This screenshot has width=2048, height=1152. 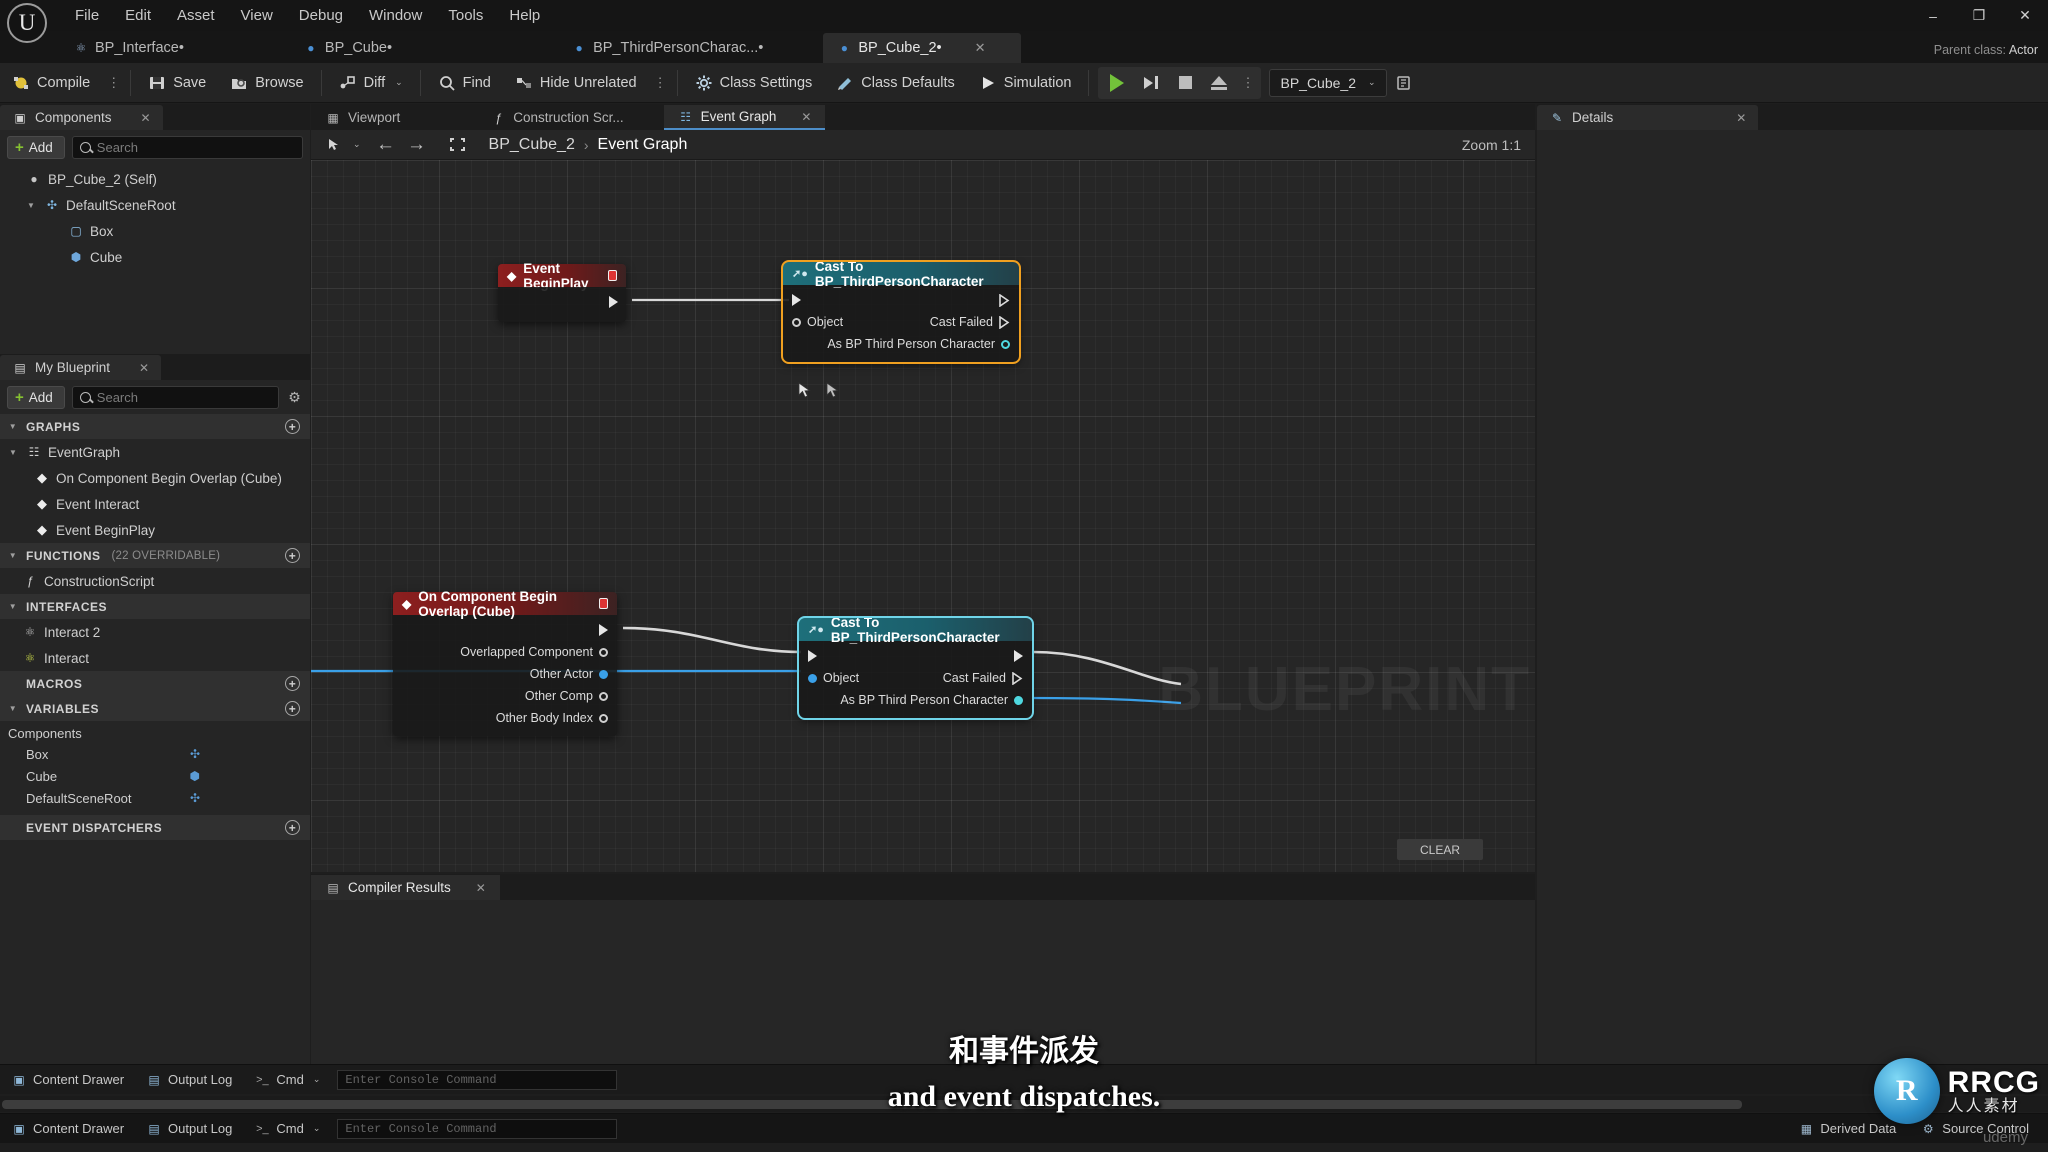 I want to click on step-button, so click(x=1151, y=83).